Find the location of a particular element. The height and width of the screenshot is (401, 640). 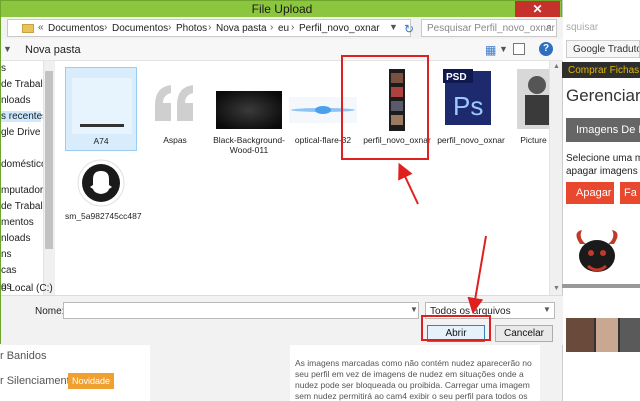

arrow-to-open-button is located at coordinates (477, 274).